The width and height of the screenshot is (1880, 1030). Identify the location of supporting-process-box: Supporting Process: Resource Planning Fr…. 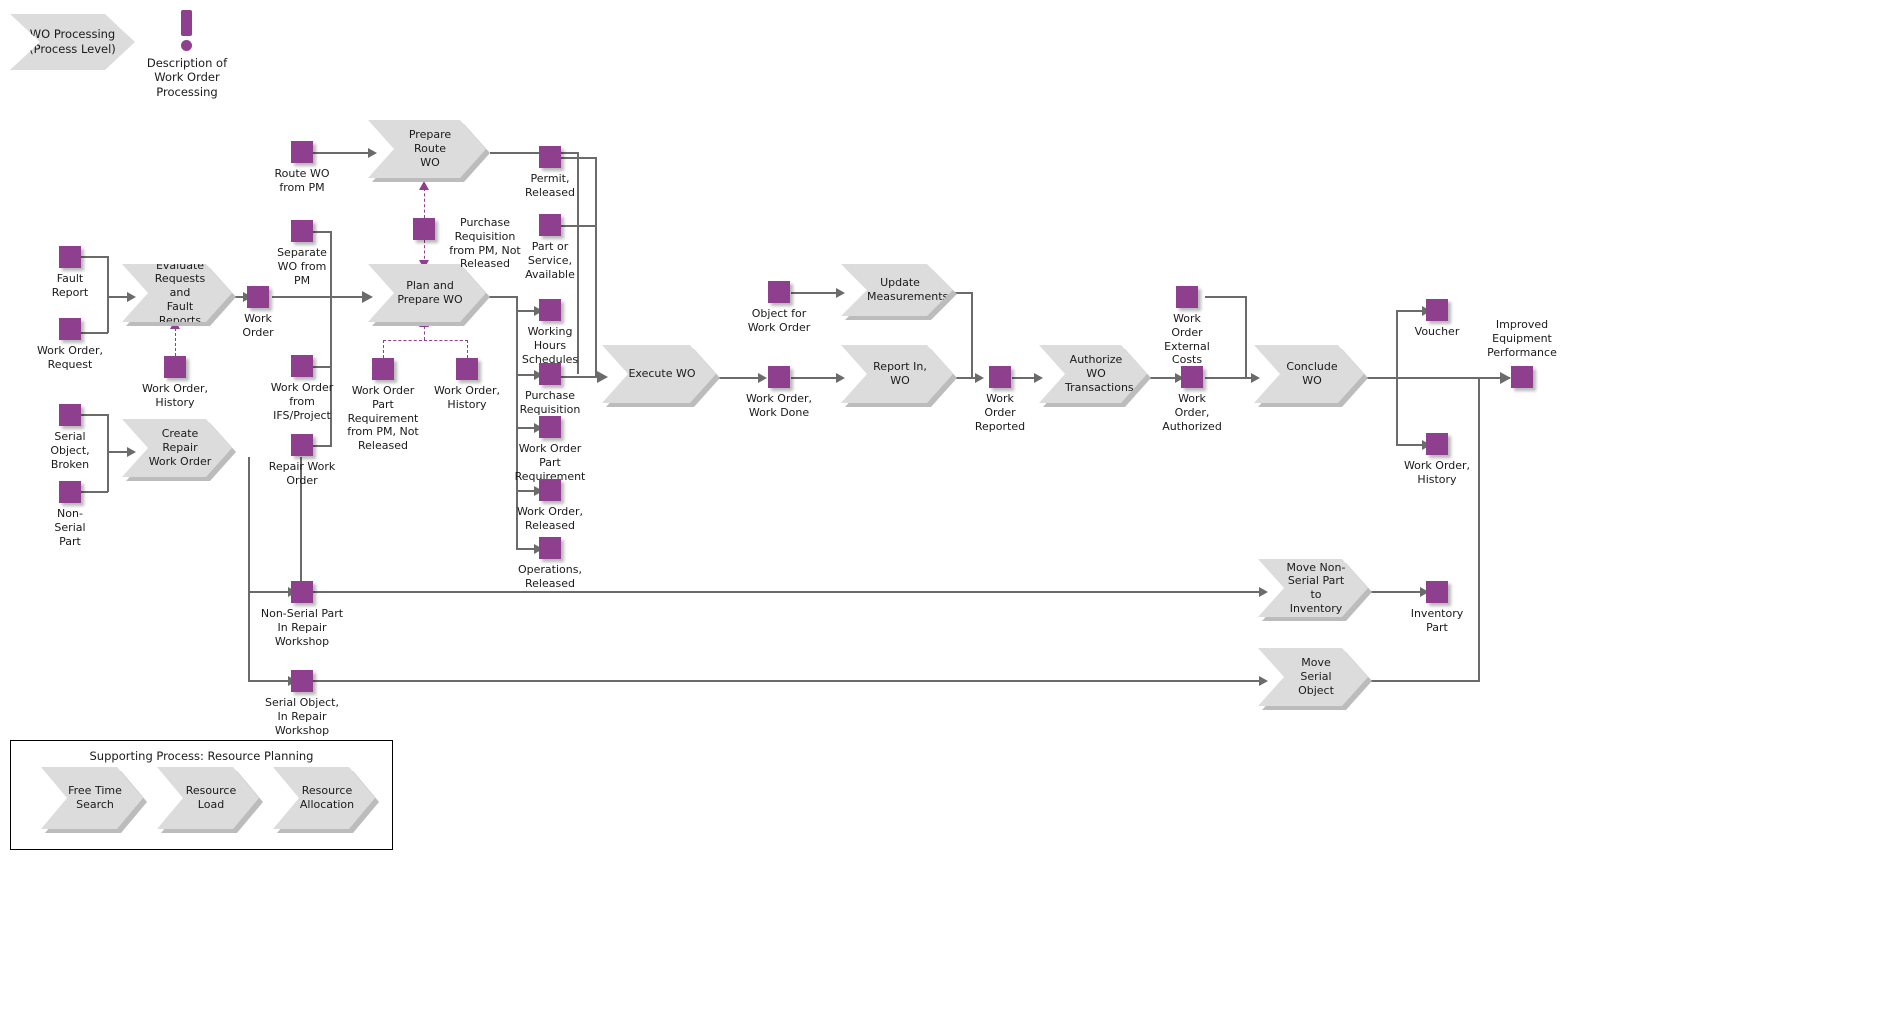
(201, 795).